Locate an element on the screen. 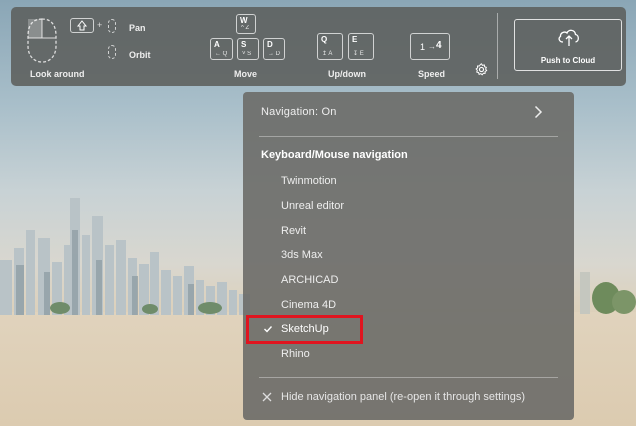 The image size is (636, 426). menu-item-sketchup: SketchUp is located at coordinates (305, 329).